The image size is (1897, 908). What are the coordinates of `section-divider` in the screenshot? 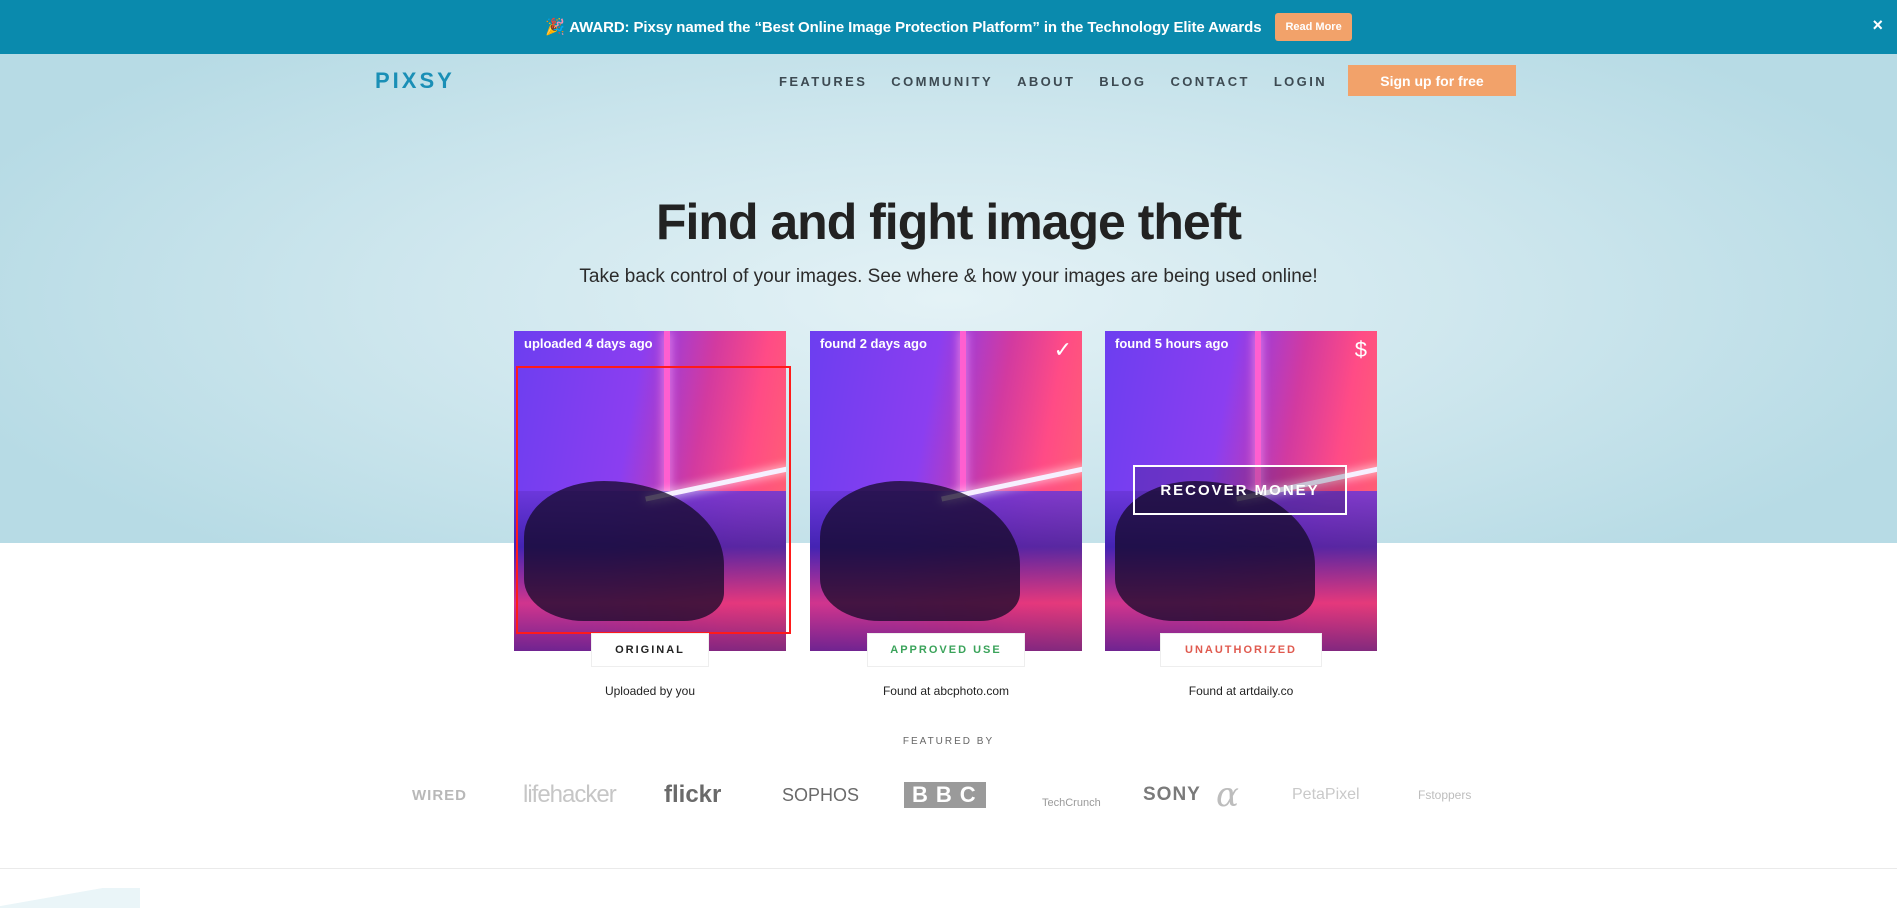 It's located at (948, 868).